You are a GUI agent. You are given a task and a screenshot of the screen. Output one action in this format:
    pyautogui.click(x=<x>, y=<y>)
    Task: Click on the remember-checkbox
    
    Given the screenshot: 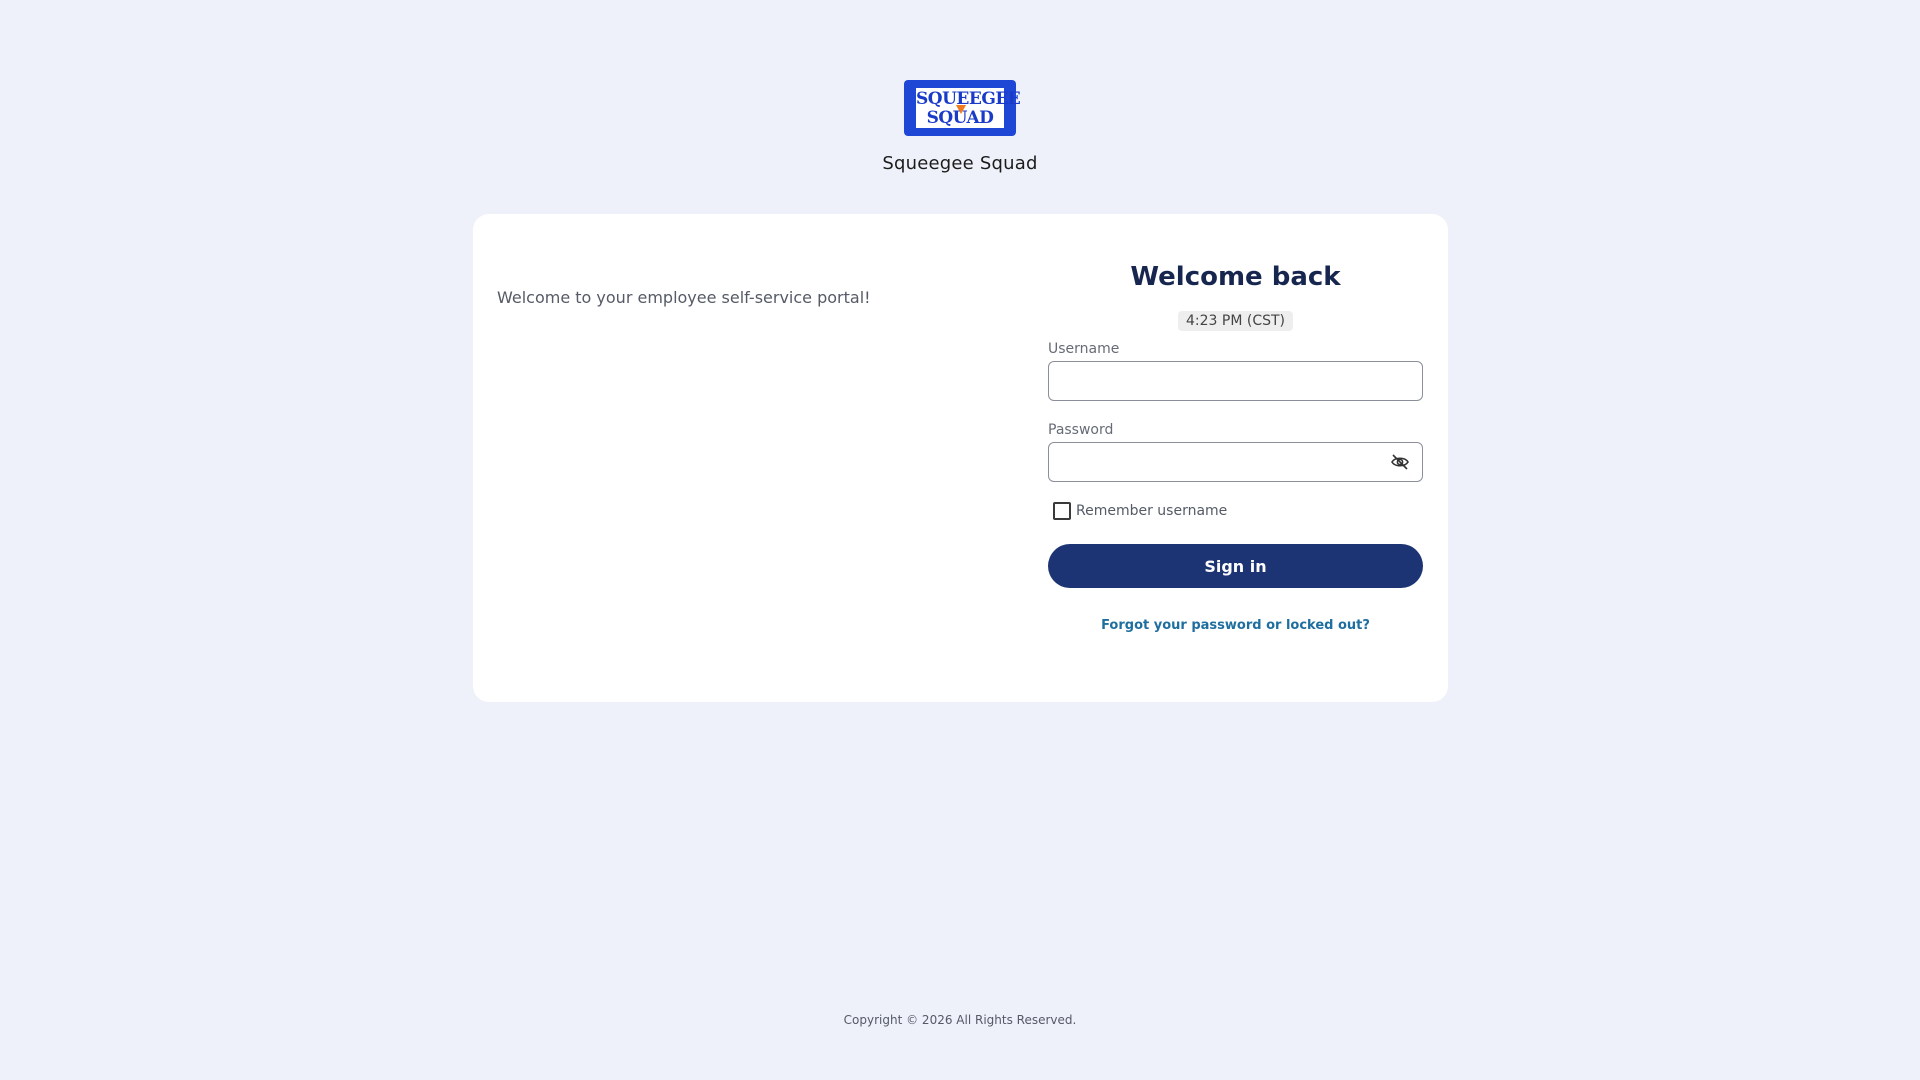 What is the action you would take?
    pyautogui.click(x=1062, y=511)
    